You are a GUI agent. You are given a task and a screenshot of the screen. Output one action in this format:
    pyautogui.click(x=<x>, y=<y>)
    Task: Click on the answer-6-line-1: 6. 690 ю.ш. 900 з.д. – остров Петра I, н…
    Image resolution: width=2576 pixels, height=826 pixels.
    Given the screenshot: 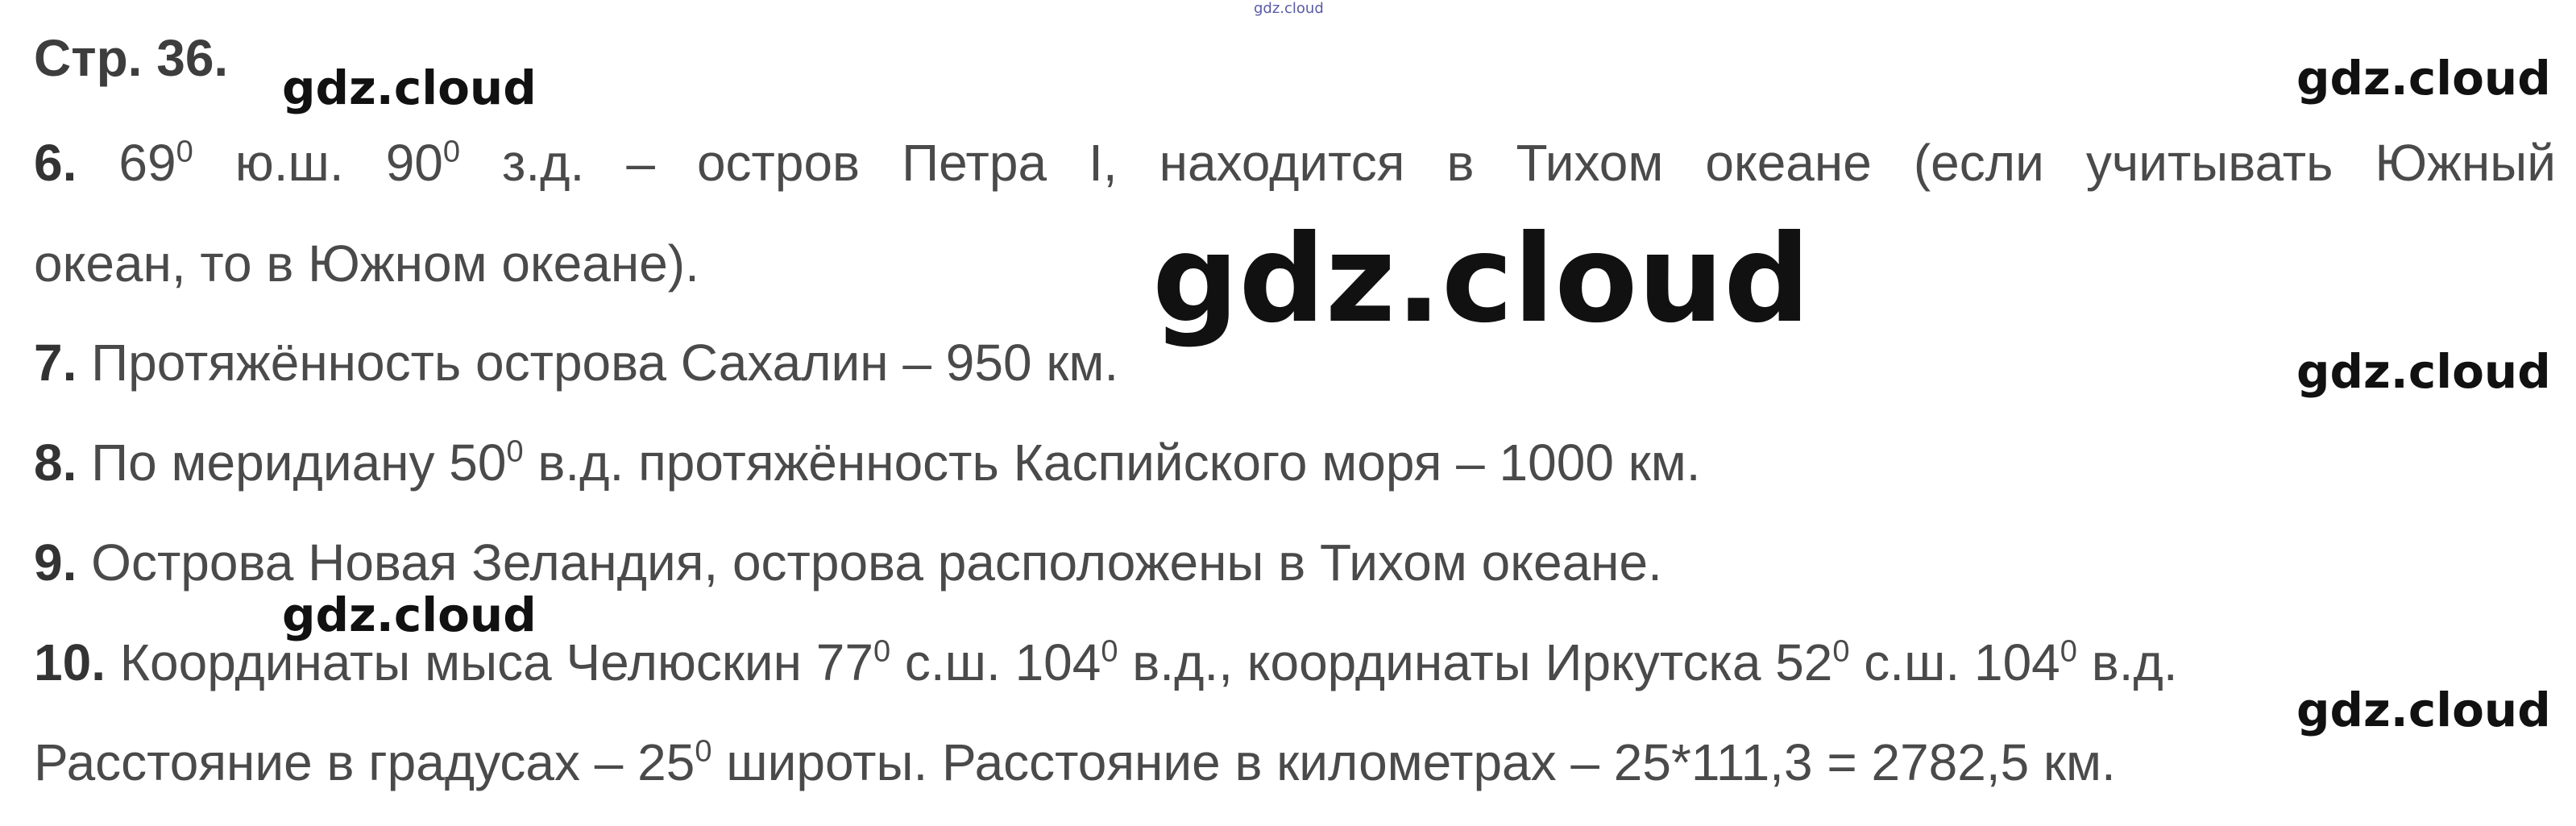 What is the action you would take?
    pyautogui.click(x=1295, y=163)
    